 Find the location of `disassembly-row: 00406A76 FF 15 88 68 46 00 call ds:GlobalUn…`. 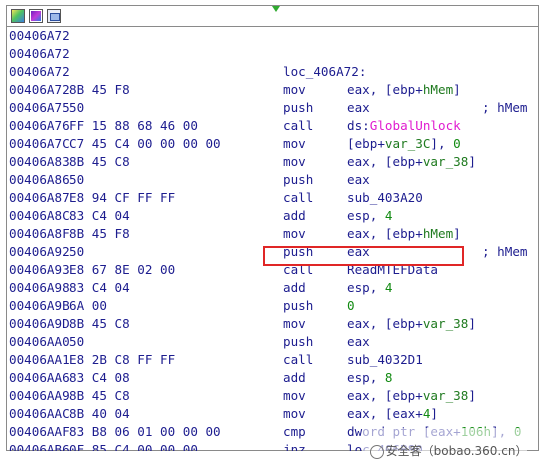

disassembly-row: 00406A76 FF 15 88 68 46 00 call ds:GlobalUn… is located at coordinates (272, 126).